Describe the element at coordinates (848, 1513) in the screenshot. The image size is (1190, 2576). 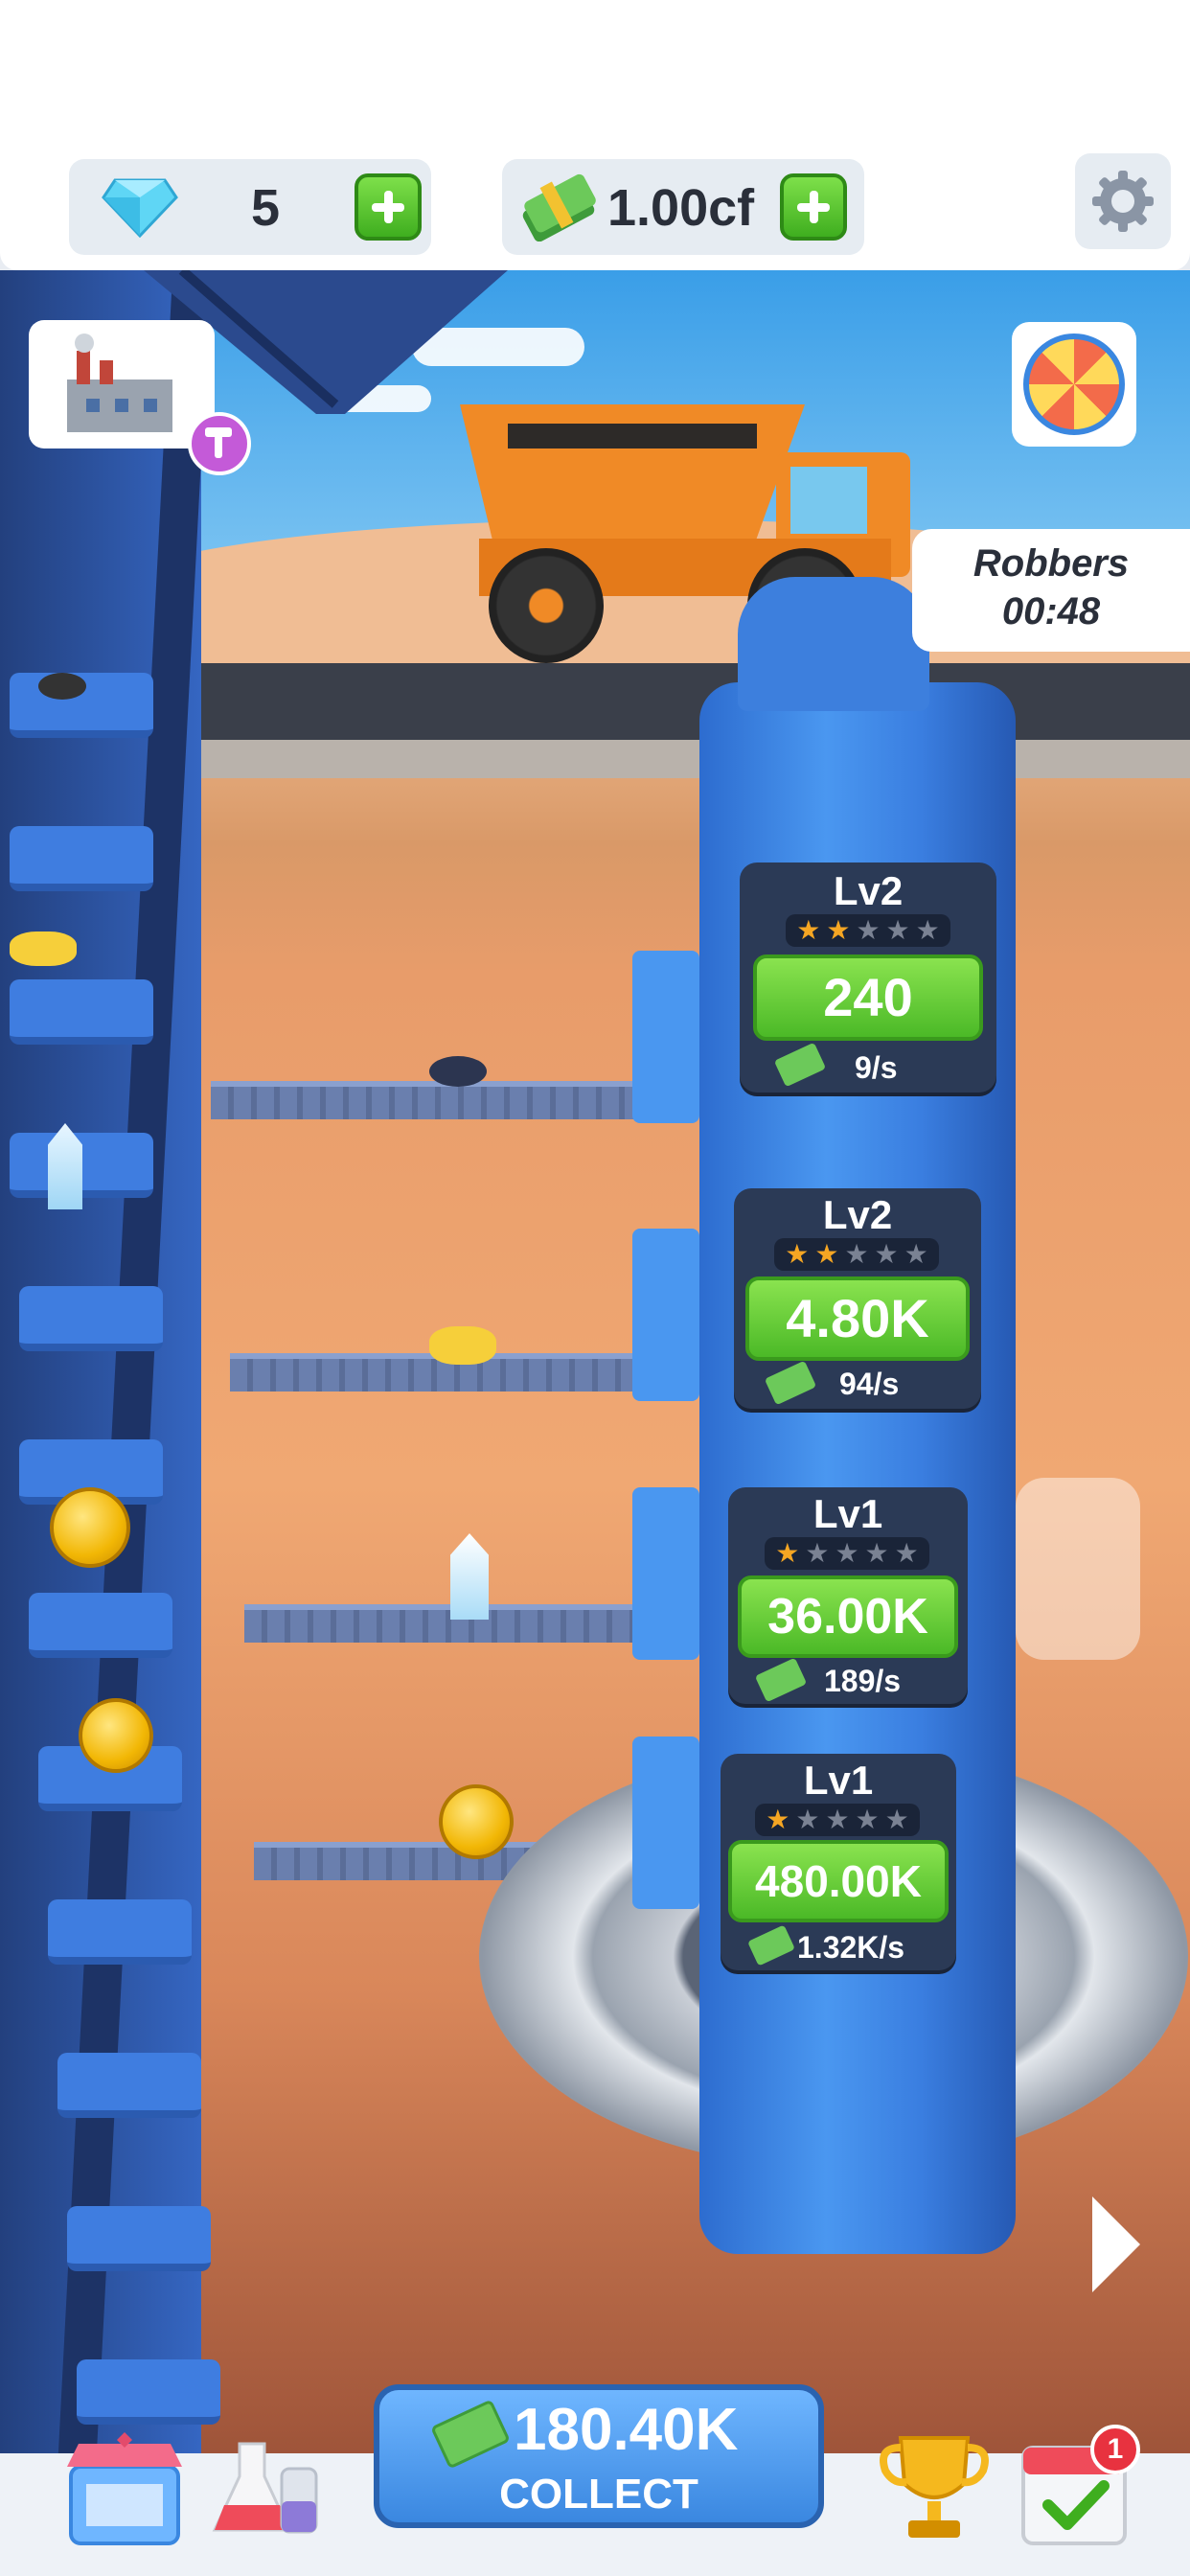
I see `drill-level: Lv1` at that location.